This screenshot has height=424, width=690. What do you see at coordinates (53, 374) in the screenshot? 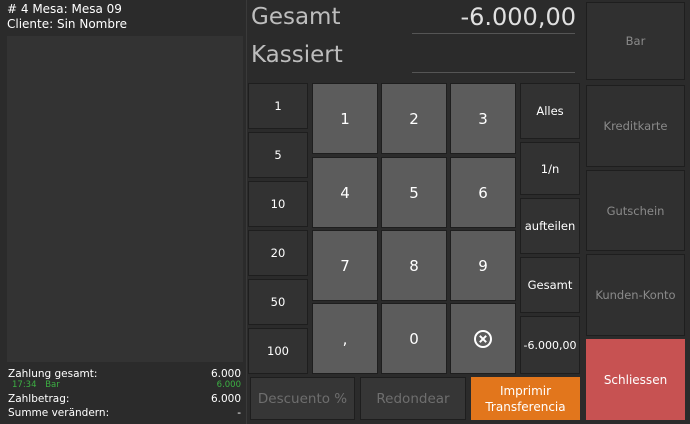
I see `zahlung-gesamt-label: Zahlung gesamt:` at bounding box center [53, 374].